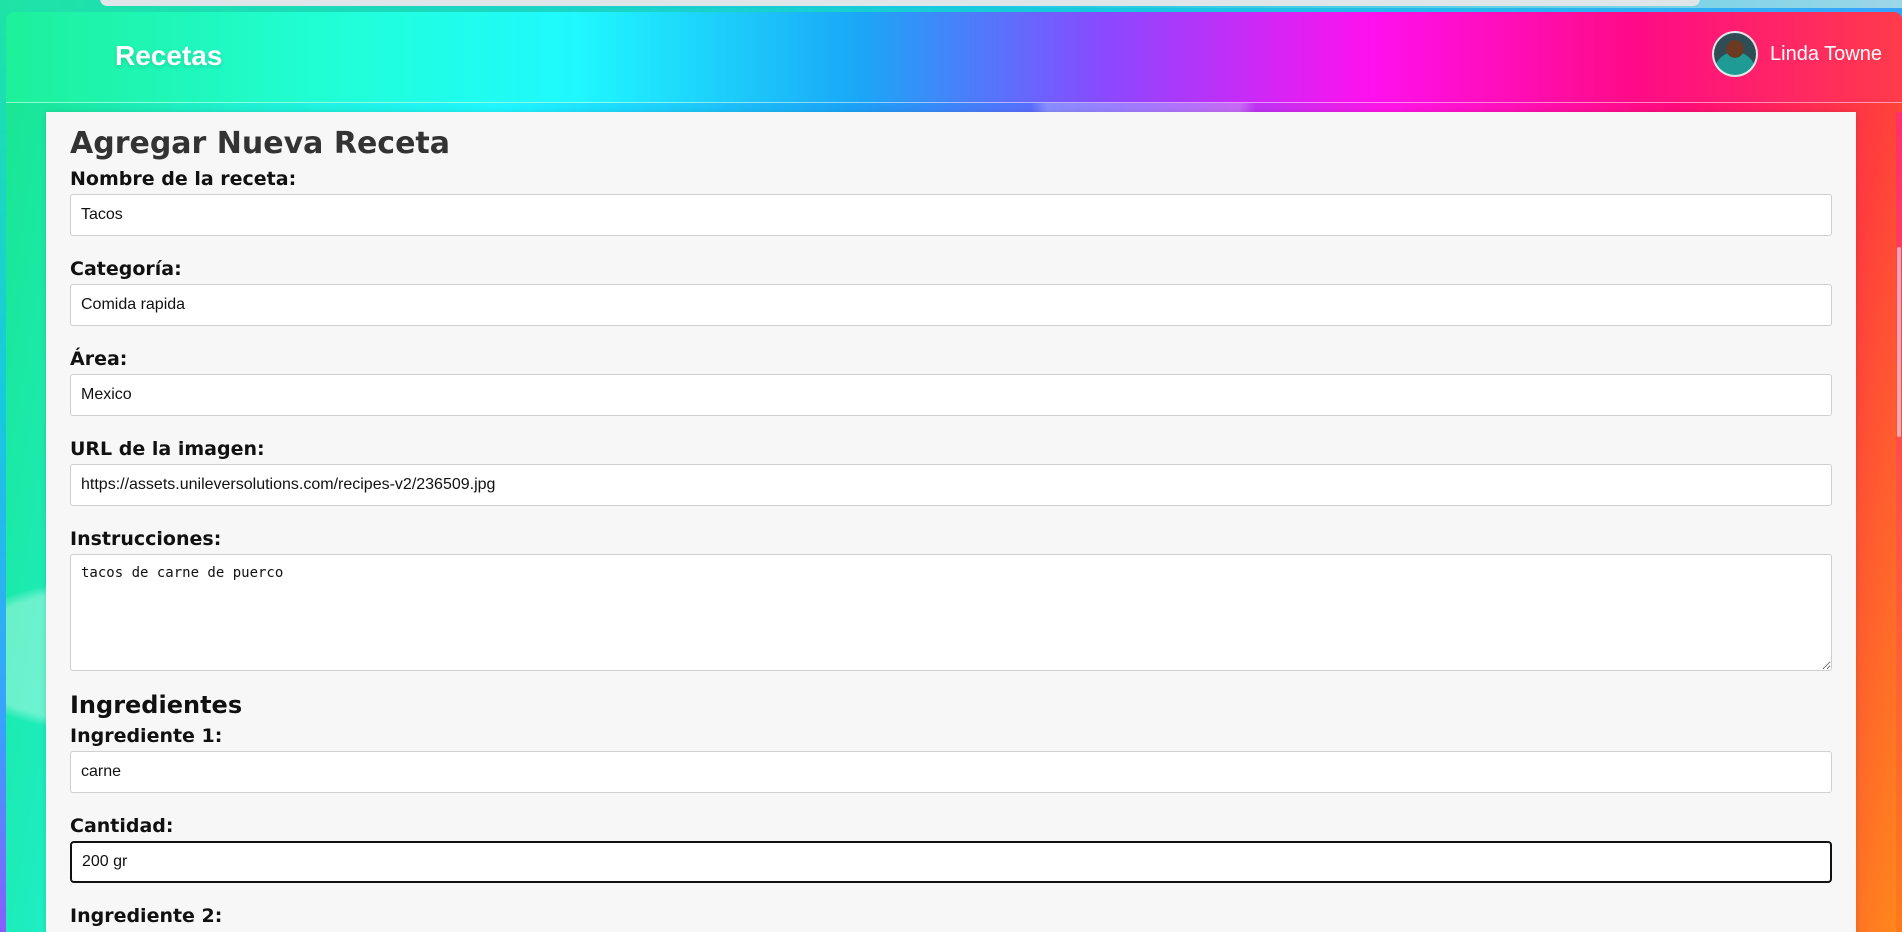 Image resolution: width=1902 pixels, height=932 pixels. What do you see at coordinates (146, 916) in the screenshot?
I see `ingredient-2-label: Ingrediente 2:` at bounding box center [146, 916].